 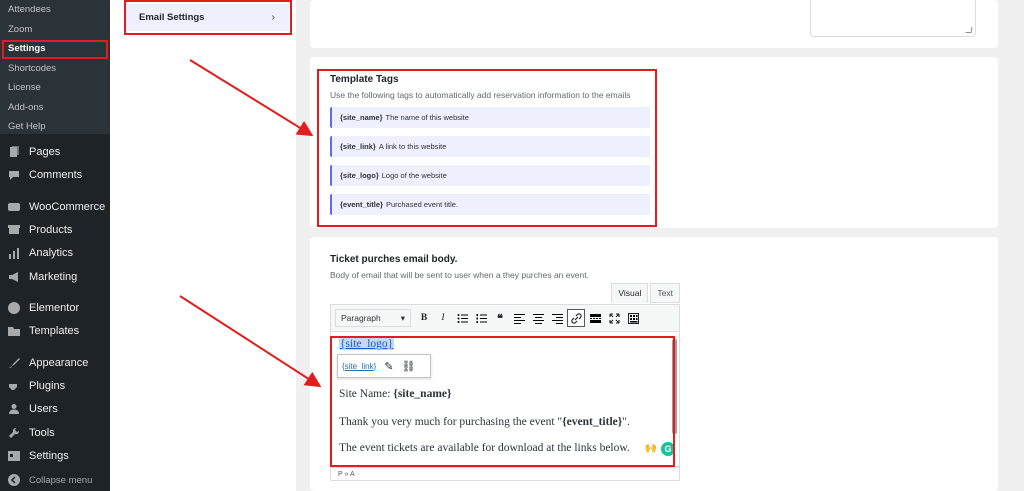 I want to click on align-left-icon, so click(x=519, y=318).